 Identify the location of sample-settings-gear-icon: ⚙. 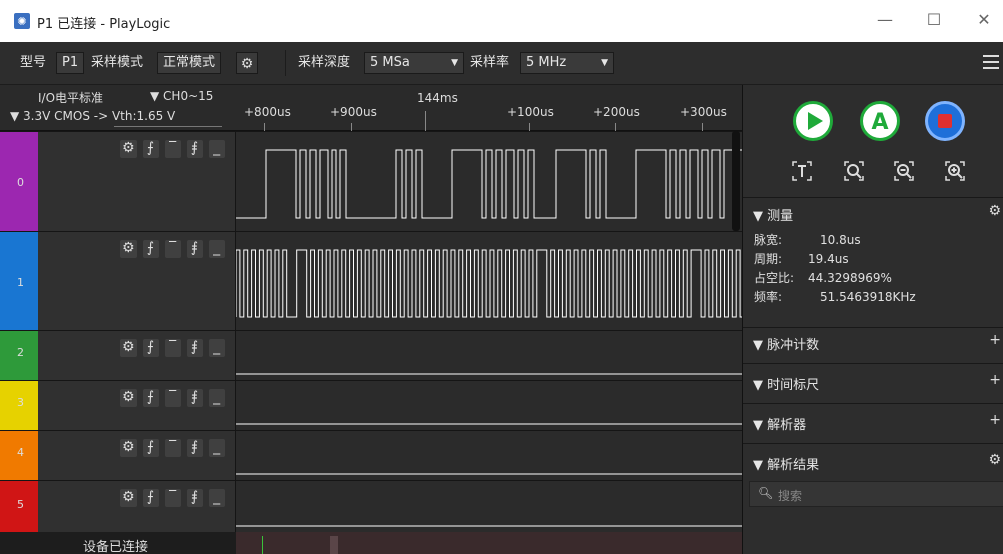
(247, 63).